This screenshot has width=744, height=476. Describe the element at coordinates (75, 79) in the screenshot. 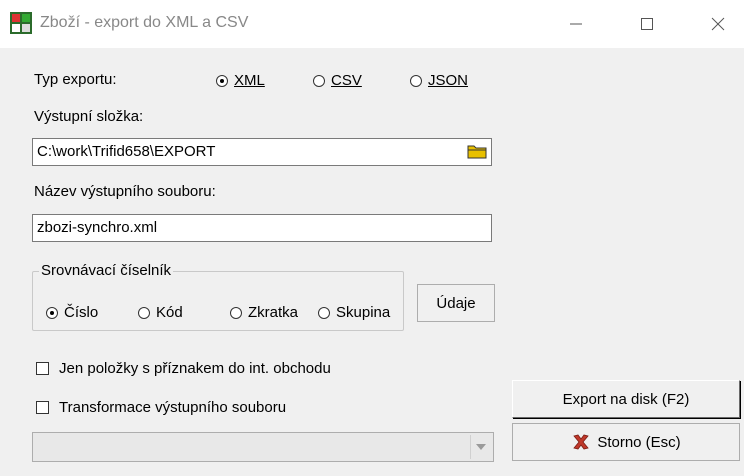

I see `export-type-label: Typ exportu:` at that location.